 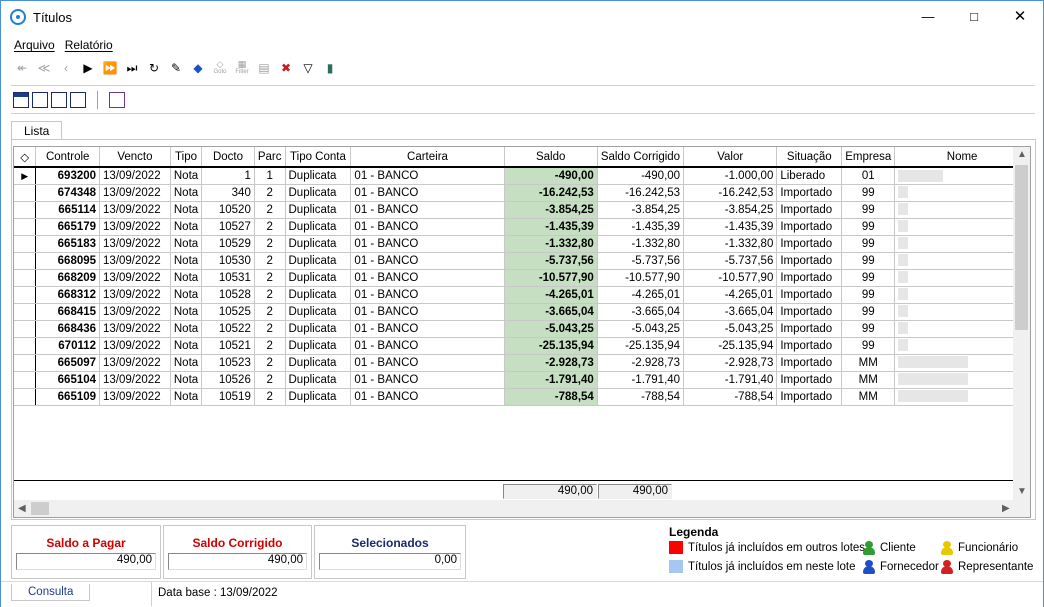 What do you see at coordinates (427, 312) in the screenshot?
I see `cell-carteira: 01 - BANCO` at bounding box center [427, 312].